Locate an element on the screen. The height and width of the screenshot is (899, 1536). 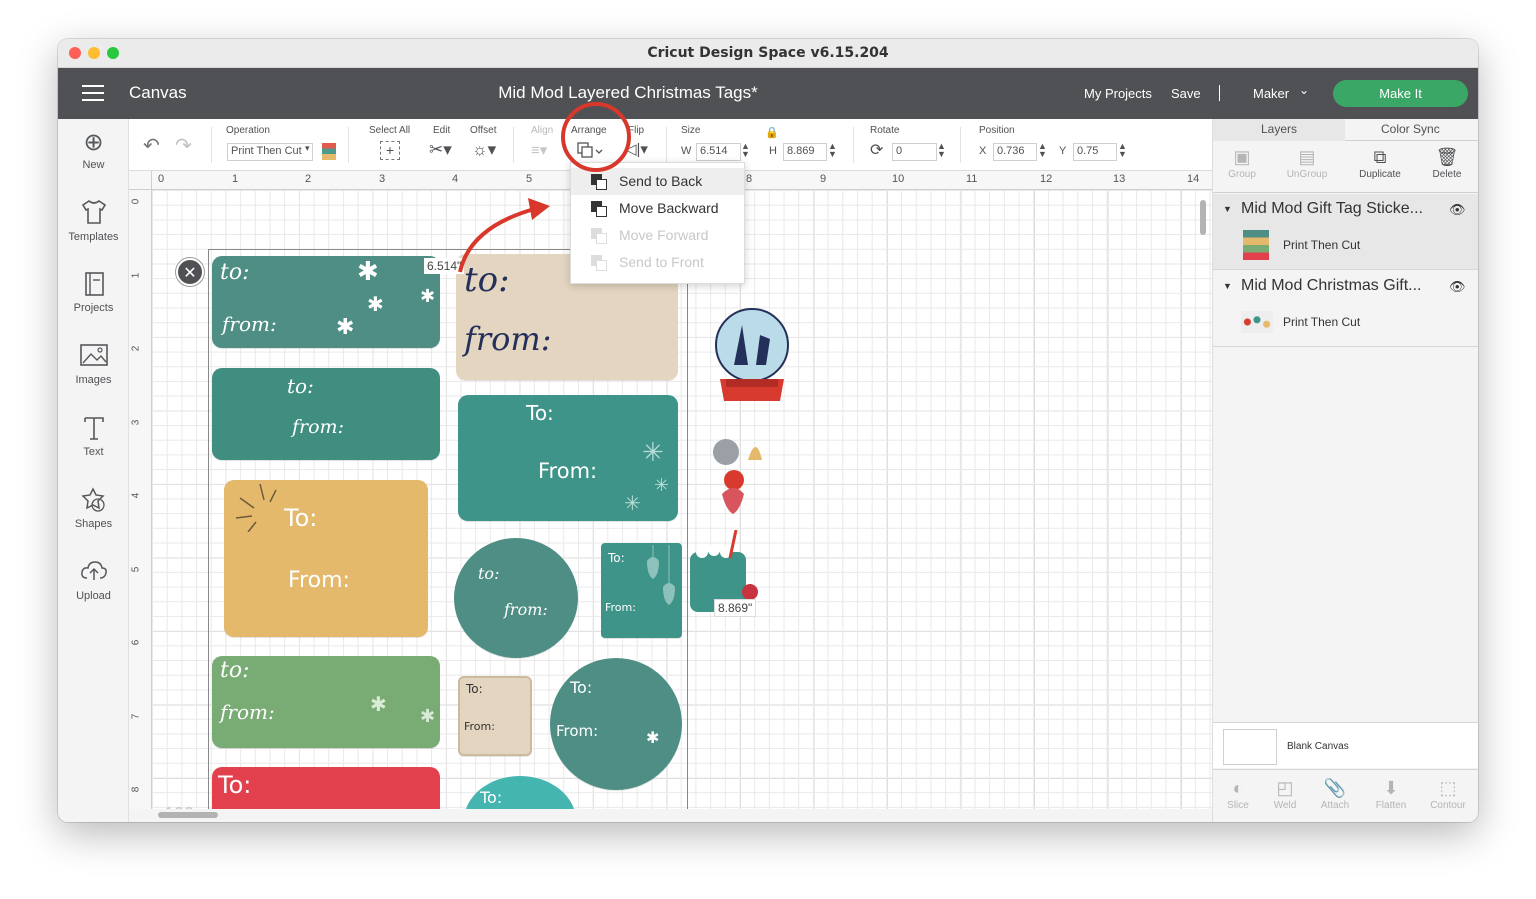
gift-tag: To: From: ✳ ✳ ✳ is located at coordinates (568, 458).